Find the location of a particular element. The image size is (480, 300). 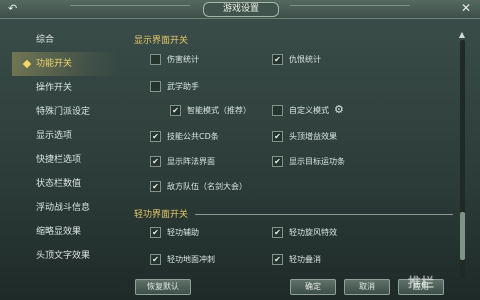

section-title-qinggong: 轻功界面开关 is located at coordinates (161, 215).